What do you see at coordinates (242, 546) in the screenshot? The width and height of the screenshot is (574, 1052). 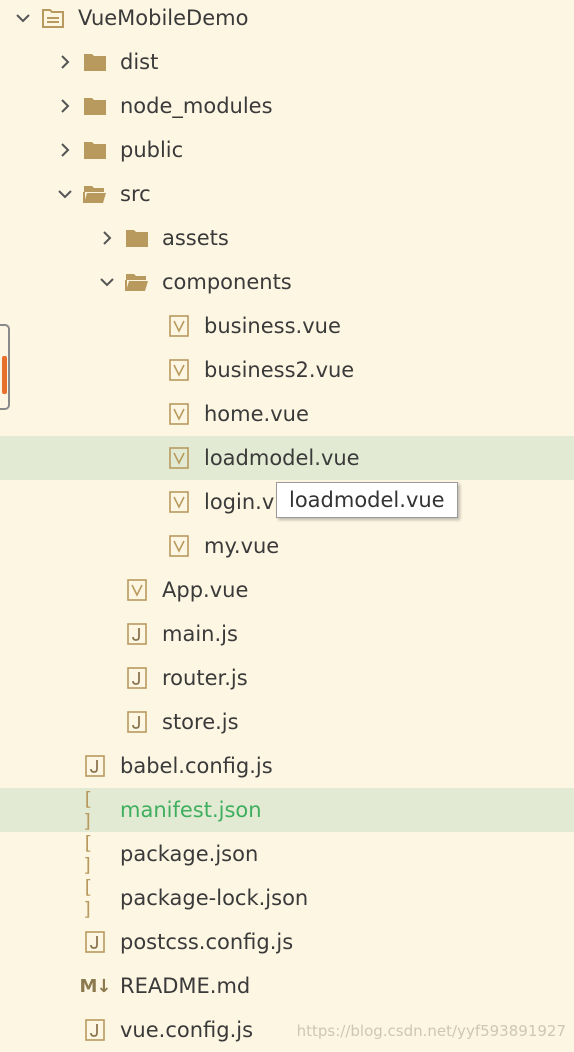 I see `tree-item-label: my.vue` at bounding box center [242, 546].